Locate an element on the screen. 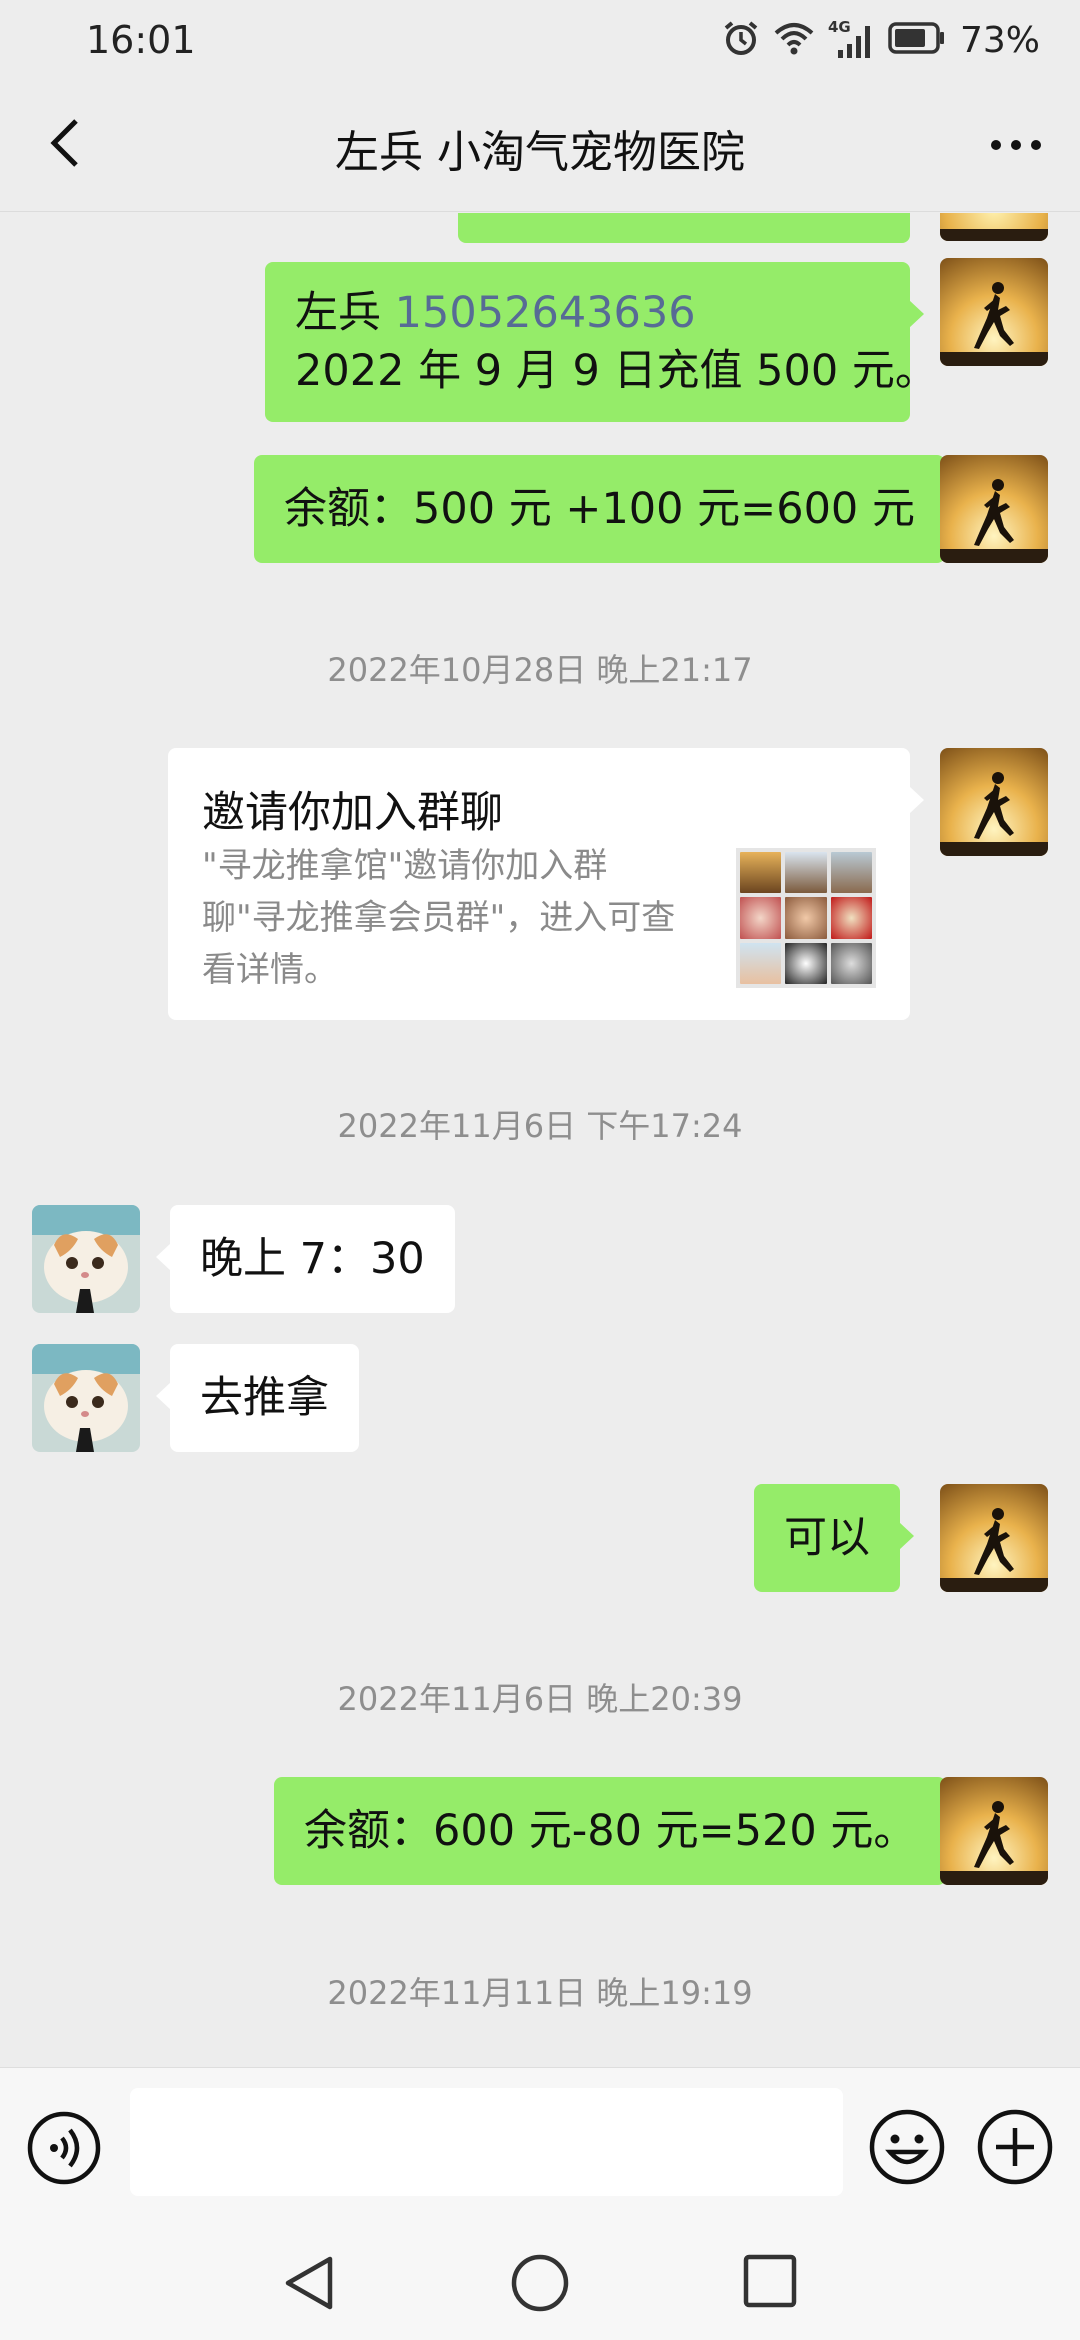  recharge-line-1: 左兵 15052643636 is located at coordinates (495, 313).